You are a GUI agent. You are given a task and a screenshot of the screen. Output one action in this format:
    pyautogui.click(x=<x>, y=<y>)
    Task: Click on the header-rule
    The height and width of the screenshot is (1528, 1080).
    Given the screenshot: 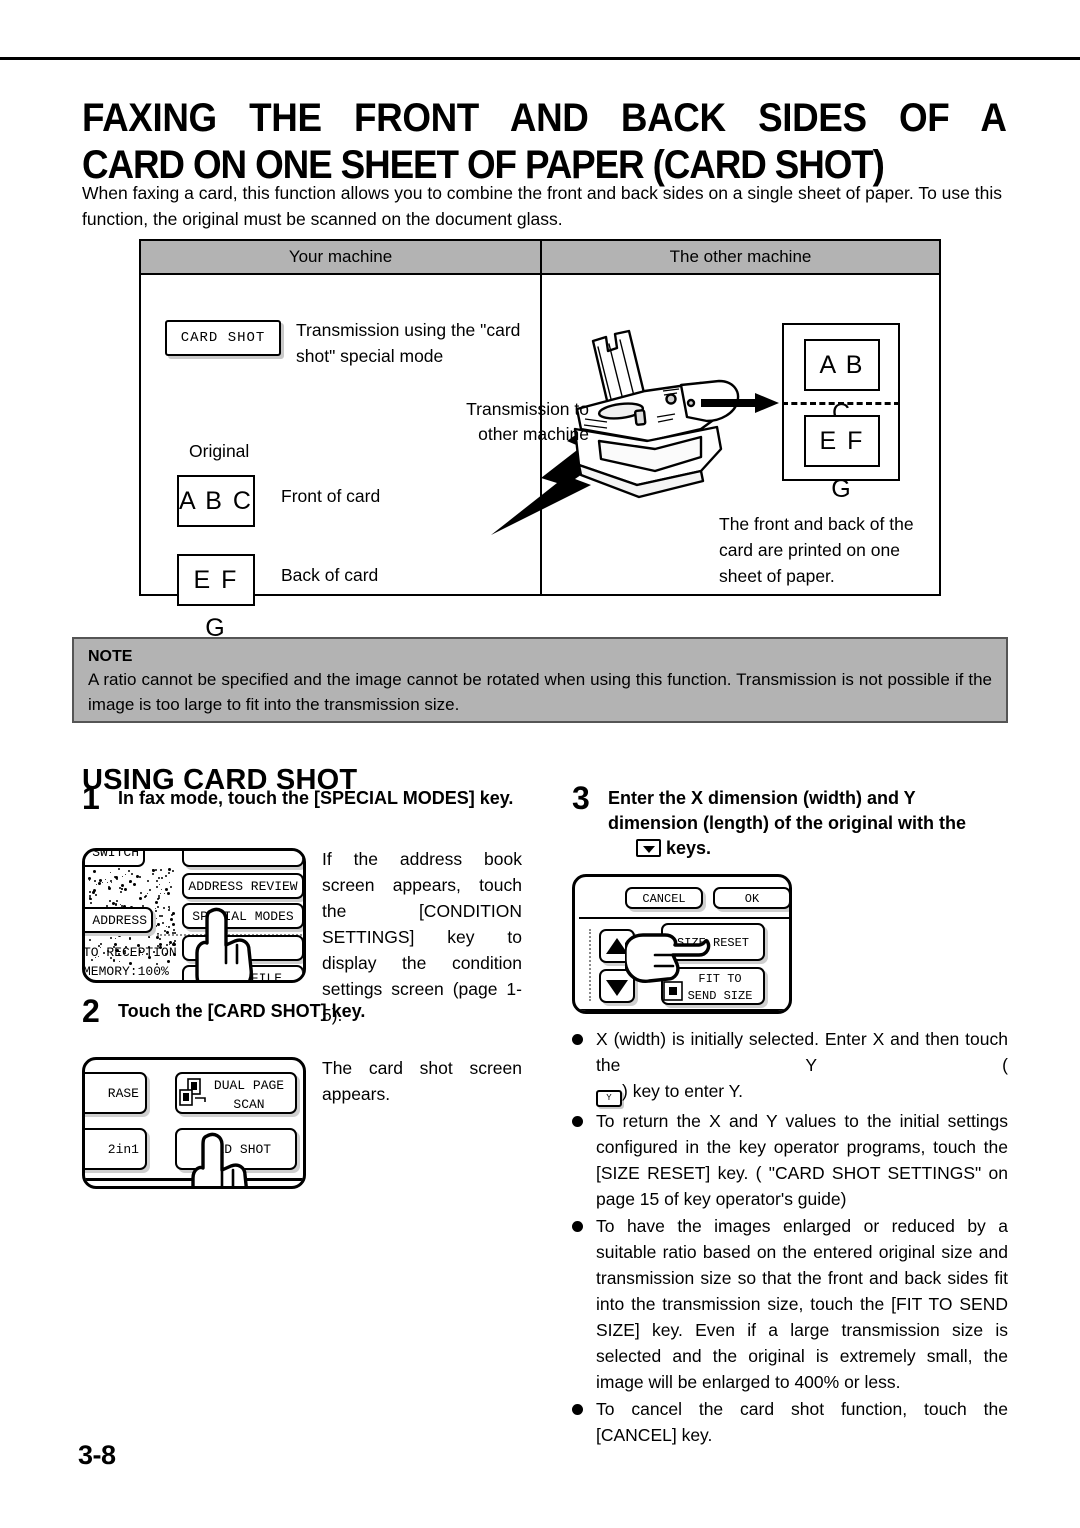 What is the action you would take?
    pyautogui.click(x=540, y=58)
    